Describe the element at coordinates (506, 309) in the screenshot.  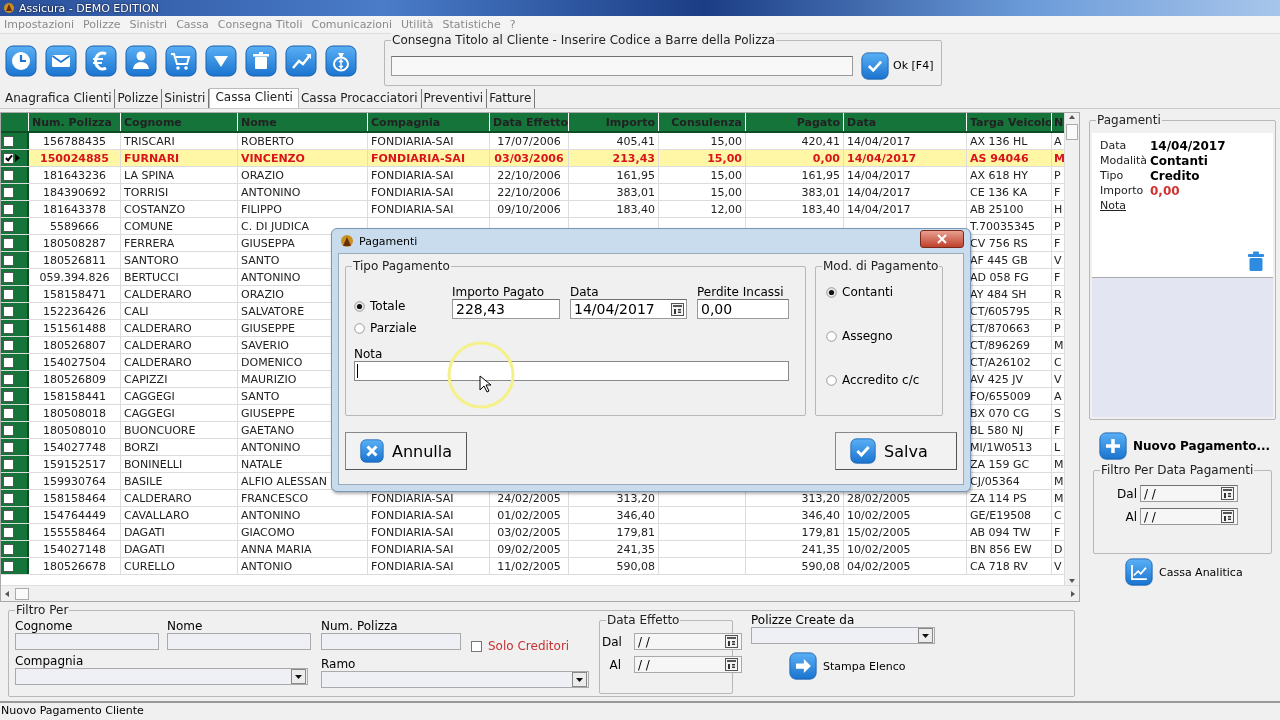
I see `amount-field: 228,43` at that location.